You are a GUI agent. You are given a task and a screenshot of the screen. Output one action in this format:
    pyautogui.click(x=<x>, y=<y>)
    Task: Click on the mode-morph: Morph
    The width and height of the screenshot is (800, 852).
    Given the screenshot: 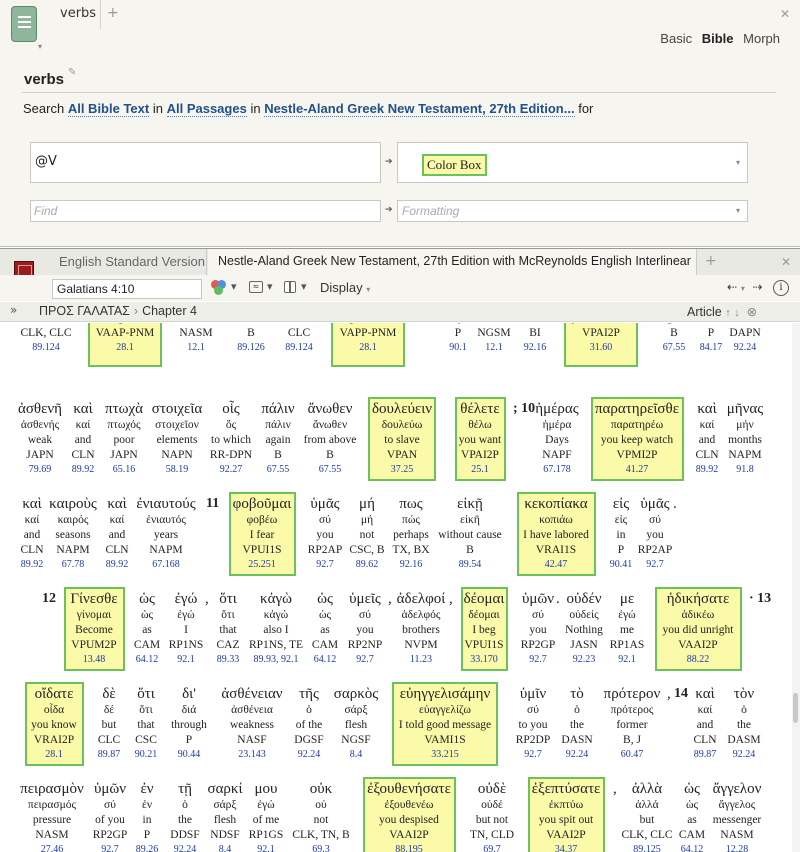 What is the action you would take?
    pyautogui.click(x=761, y=38)
    